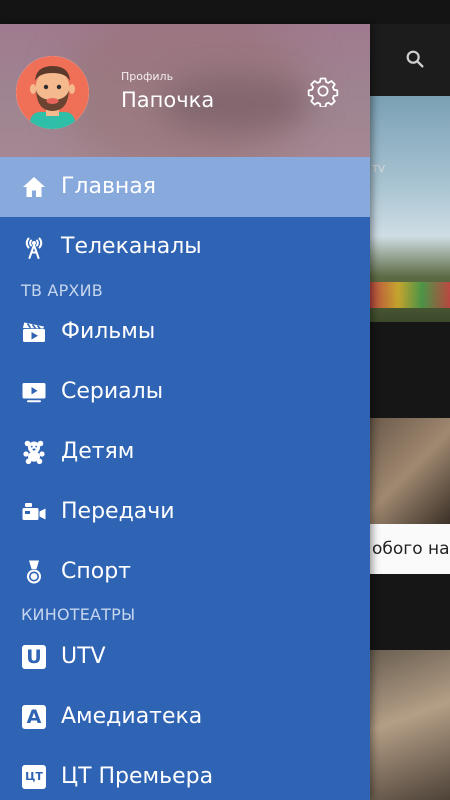  I want to click on background-toolbar, so click(410, 60).